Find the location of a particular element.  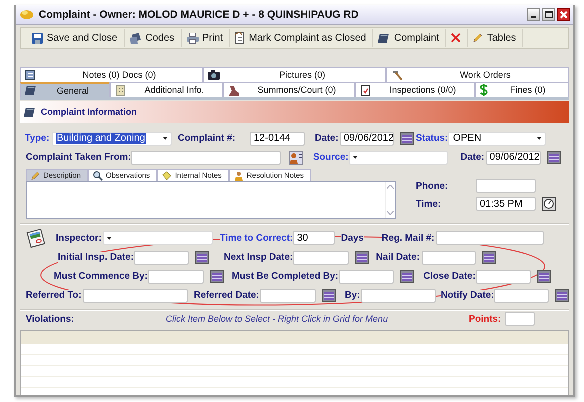

toolbar-button: Print is located at coordinates (206, 38).